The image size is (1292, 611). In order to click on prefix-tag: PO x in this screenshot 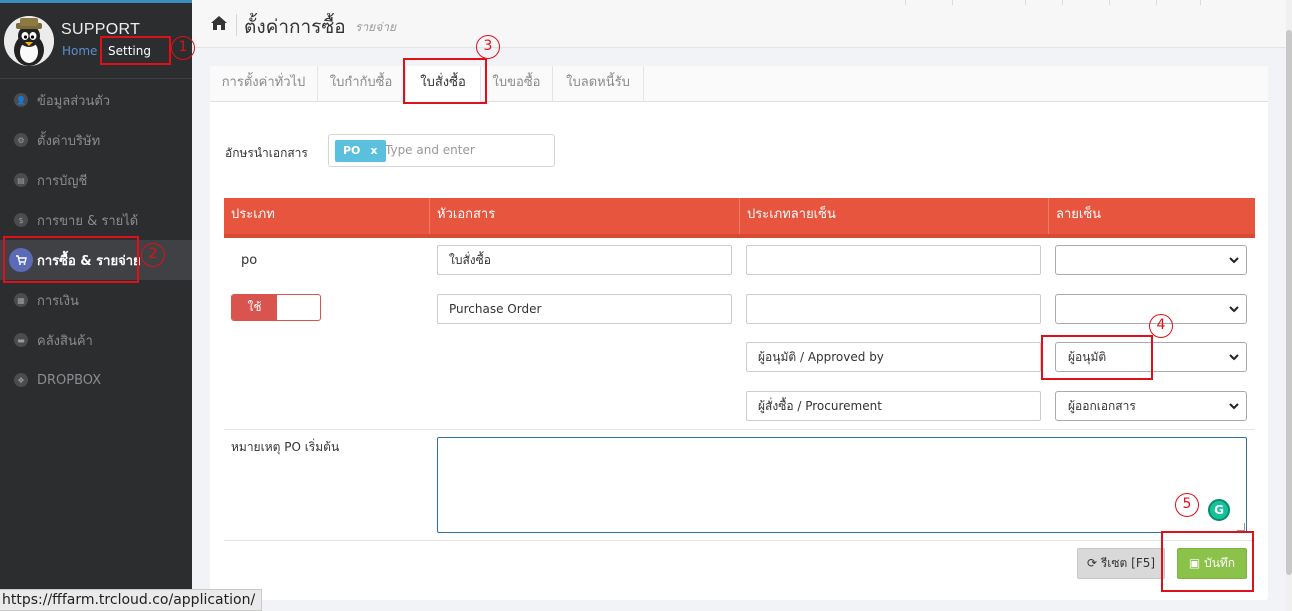, I will do `click(360, 151)`.